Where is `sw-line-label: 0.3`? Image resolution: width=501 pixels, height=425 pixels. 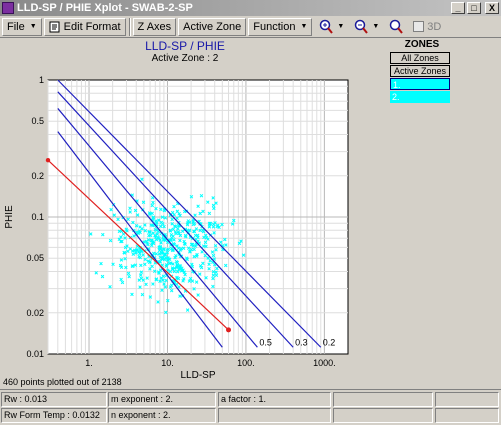 sw-line-label: 0.3 is located at coordinates (301, 342).